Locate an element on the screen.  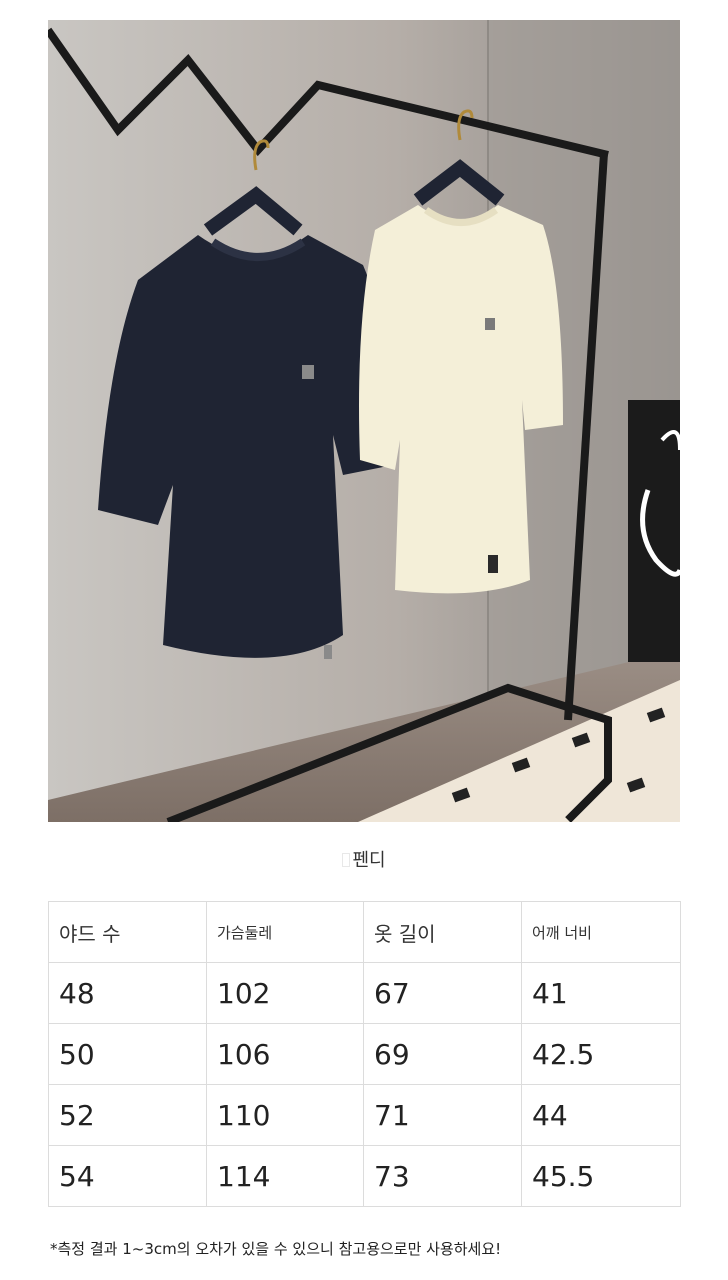
cell-size: 54 is located at coordinates (127, 1176).